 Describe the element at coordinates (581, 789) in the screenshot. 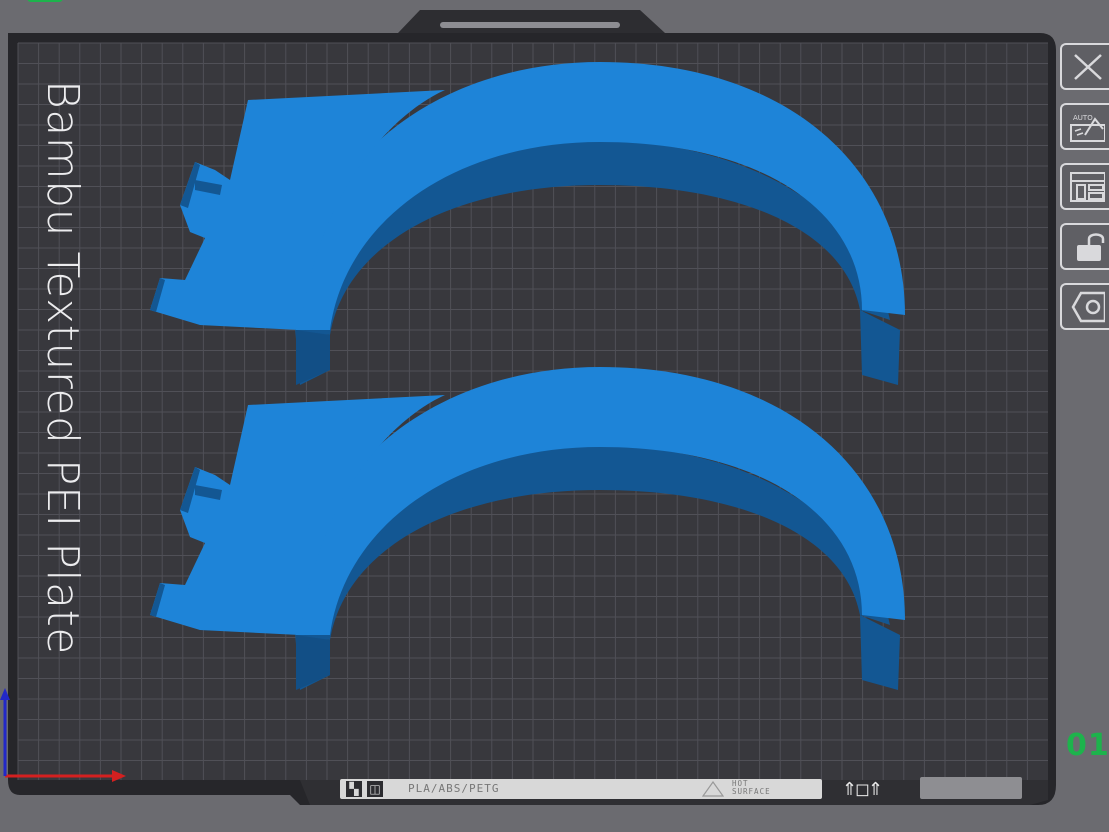

I see `plate-info-strip: ▚ ◫ PLA/ABS/PETG HOT SURFACE` at that location.